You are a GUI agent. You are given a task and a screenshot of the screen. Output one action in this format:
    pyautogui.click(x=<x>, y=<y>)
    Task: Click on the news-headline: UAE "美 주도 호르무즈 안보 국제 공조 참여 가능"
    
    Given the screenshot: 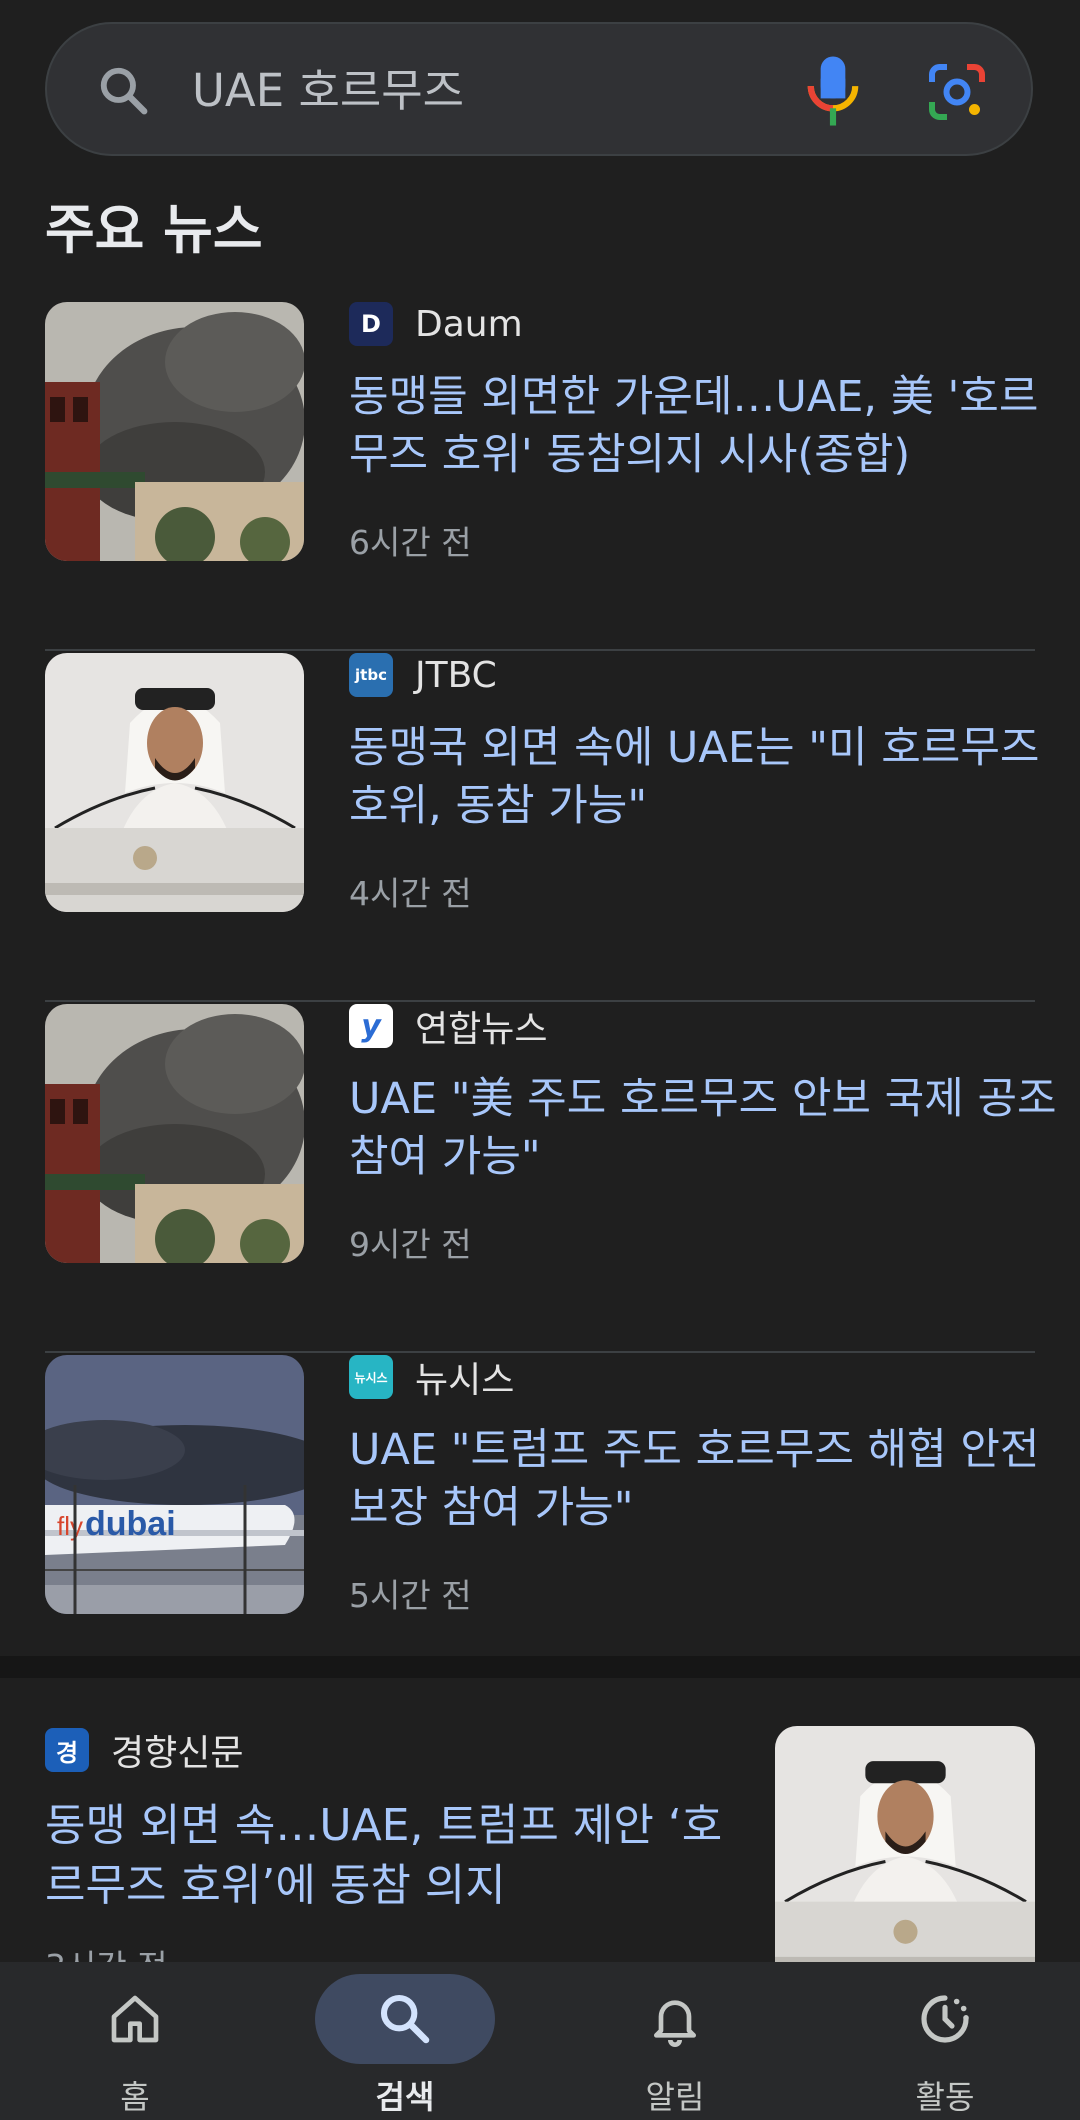 What is the action you would take?
    pyautogui.click(x=713, y=1128)
    